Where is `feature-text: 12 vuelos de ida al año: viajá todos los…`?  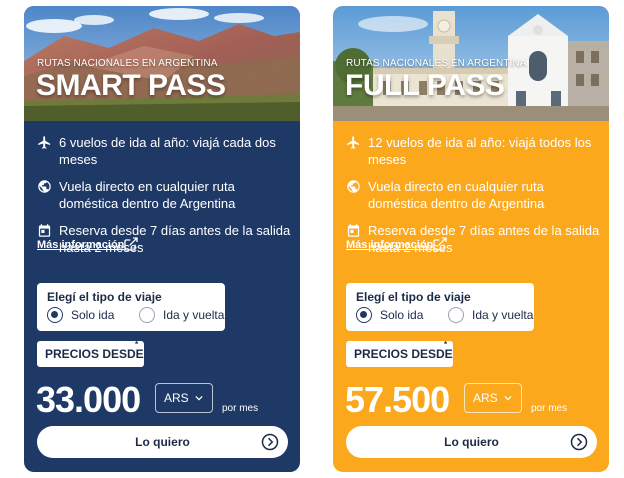 feature-text: 12 vuelos de ida al año: viajá todos los… is located at coordinates (480, 151).